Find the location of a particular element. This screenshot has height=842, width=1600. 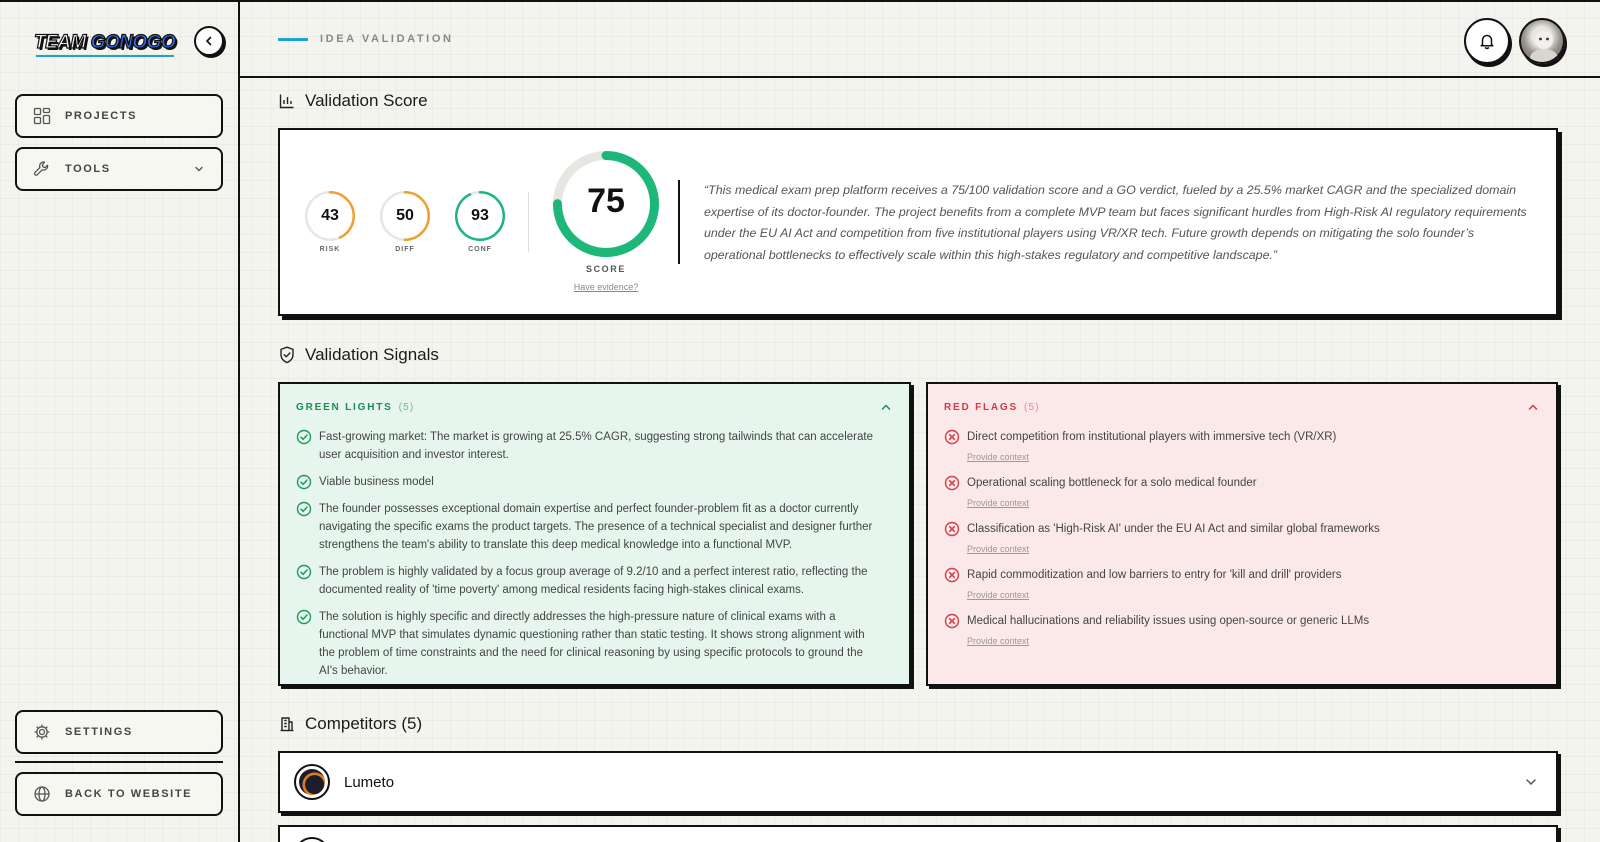

gear-icon is located at coordinates (42, 732).